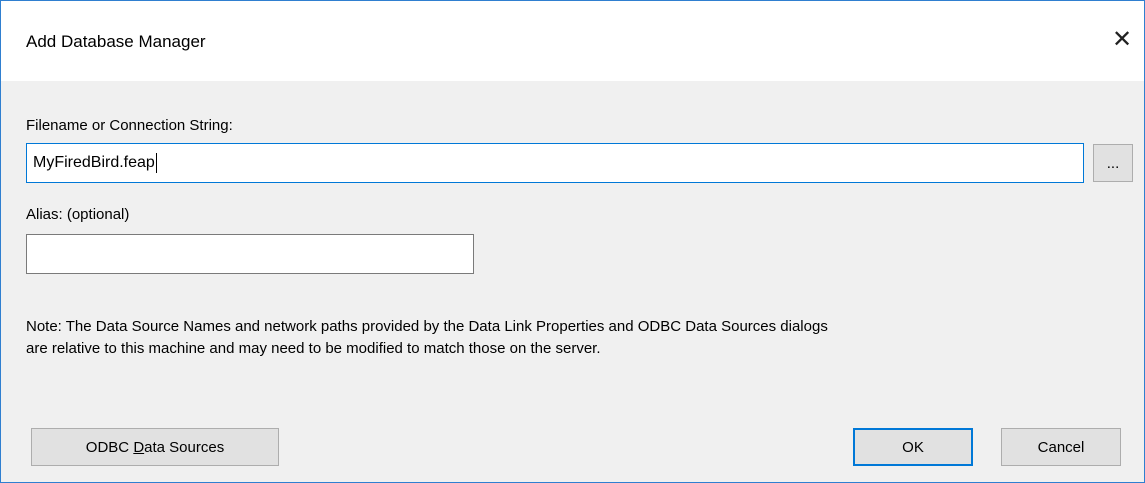 Image resolution: width=1145 pixels, height=483 pixels. I want to click on odbc-button-suffix: ata Sources, so click(184, 447).